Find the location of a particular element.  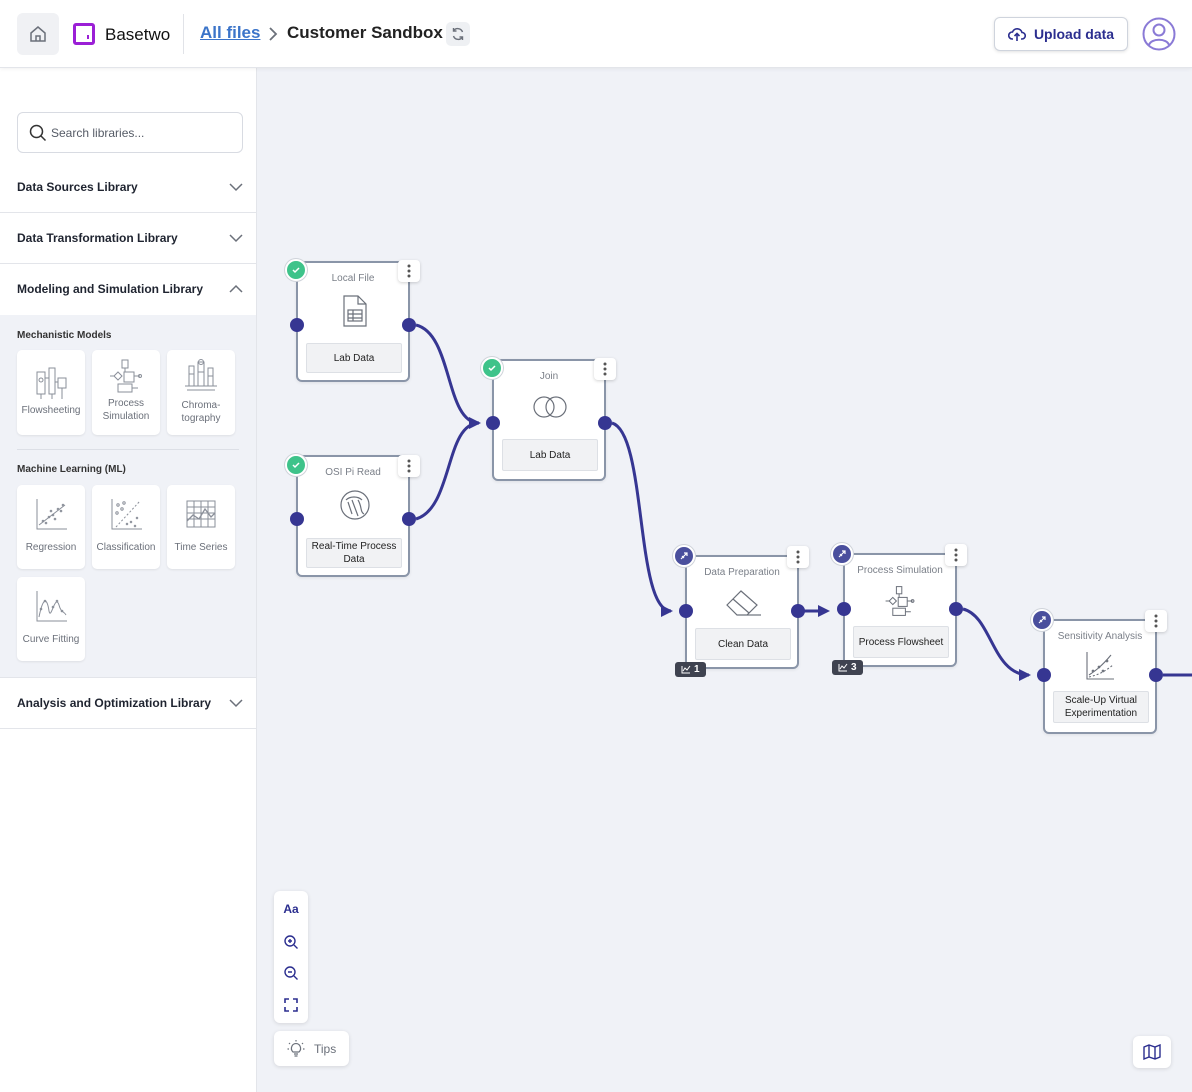

node-type: OSI Pi Read is located at coordinates (353, 472).